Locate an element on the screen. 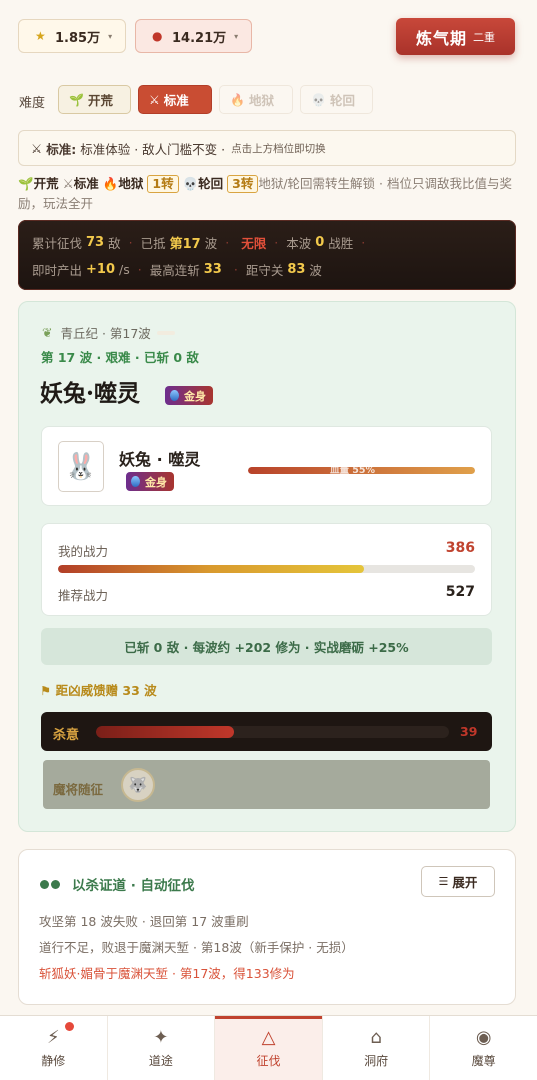 Image resolution: width=537 pixels, height=1080 pixels. expand-button: ☰ 展开 is located at coordinates (458, 881).